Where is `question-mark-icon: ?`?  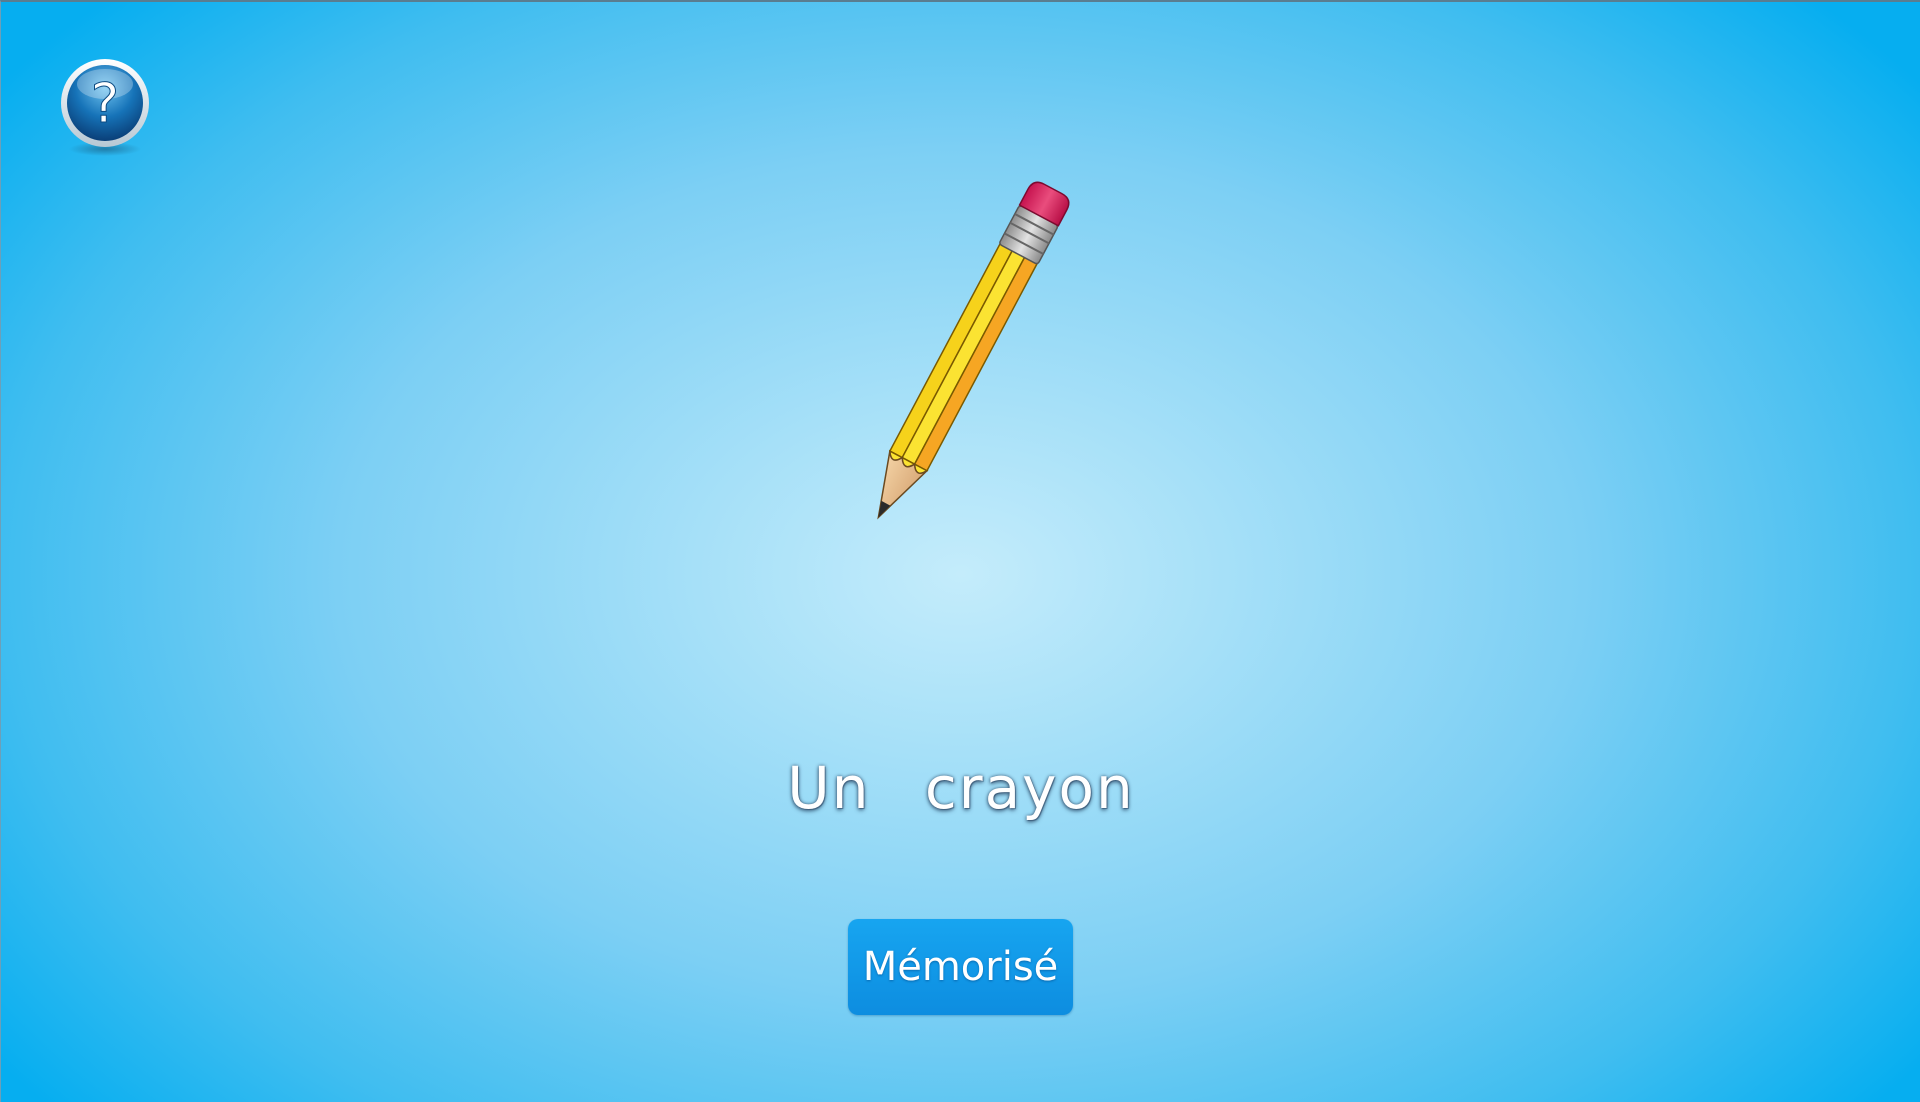
question-mark-icon: ? is located at coordinates (105, 107).